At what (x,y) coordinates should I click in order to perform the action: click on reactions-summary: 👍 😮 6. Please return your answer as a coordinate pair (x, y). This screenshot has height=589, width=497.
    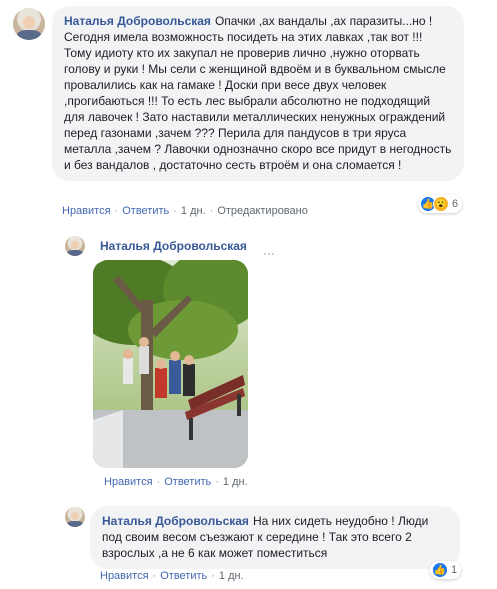
    Looking at the image, I should click on (440, 204).